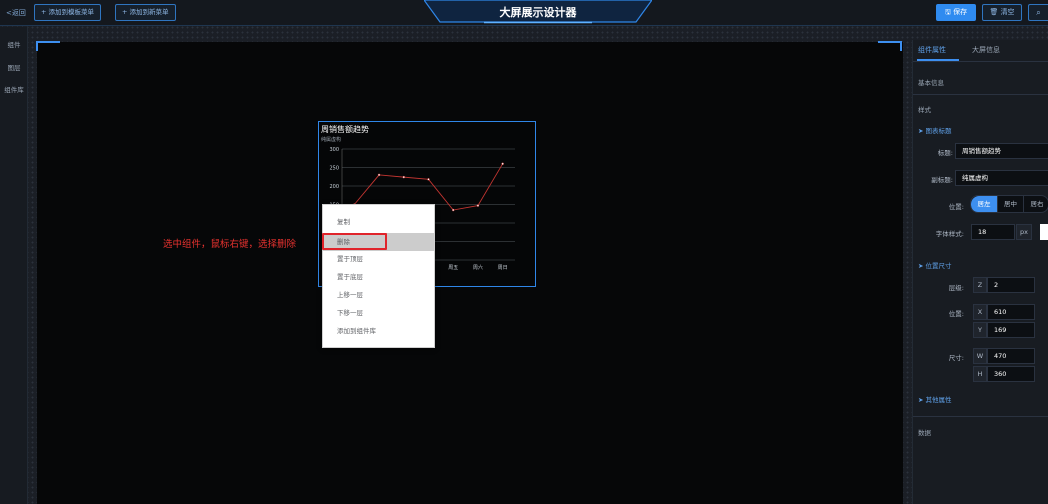  I want to click on z-index-input: 2, so click(1011, 285).